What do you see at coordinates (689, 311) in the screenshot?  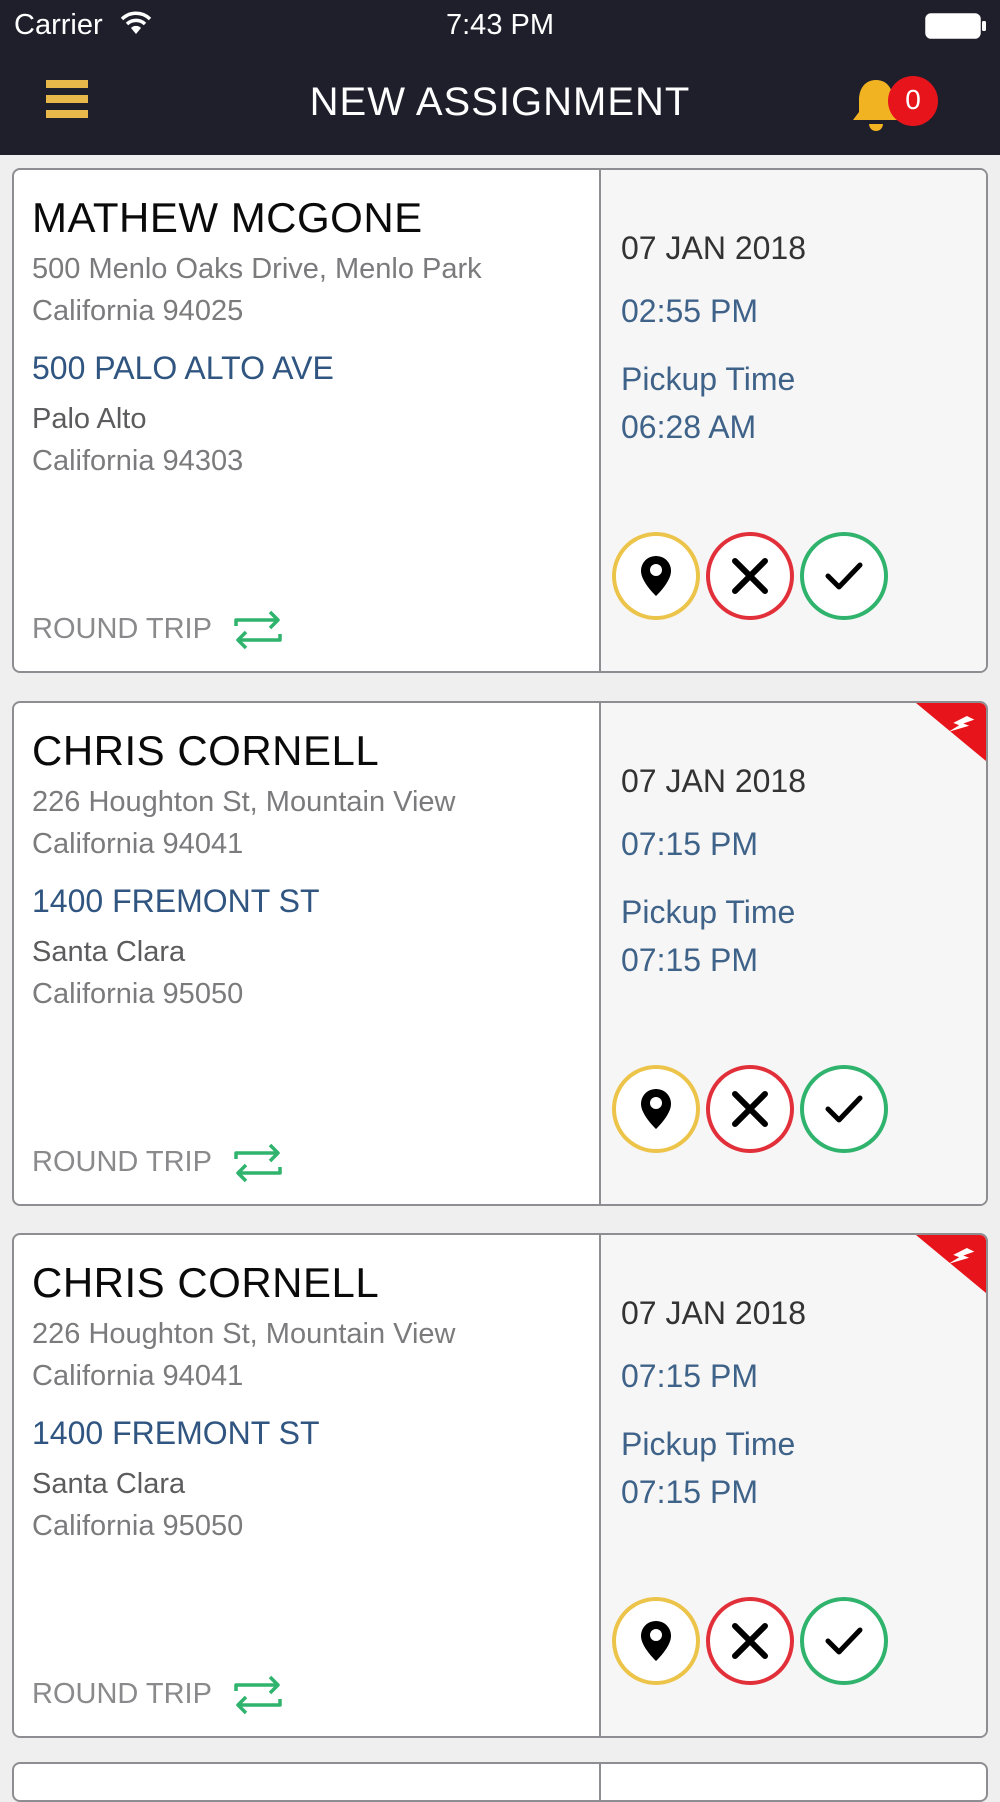 I see `assignment-time: 02:55 PM` at bounding box center [689, 311].